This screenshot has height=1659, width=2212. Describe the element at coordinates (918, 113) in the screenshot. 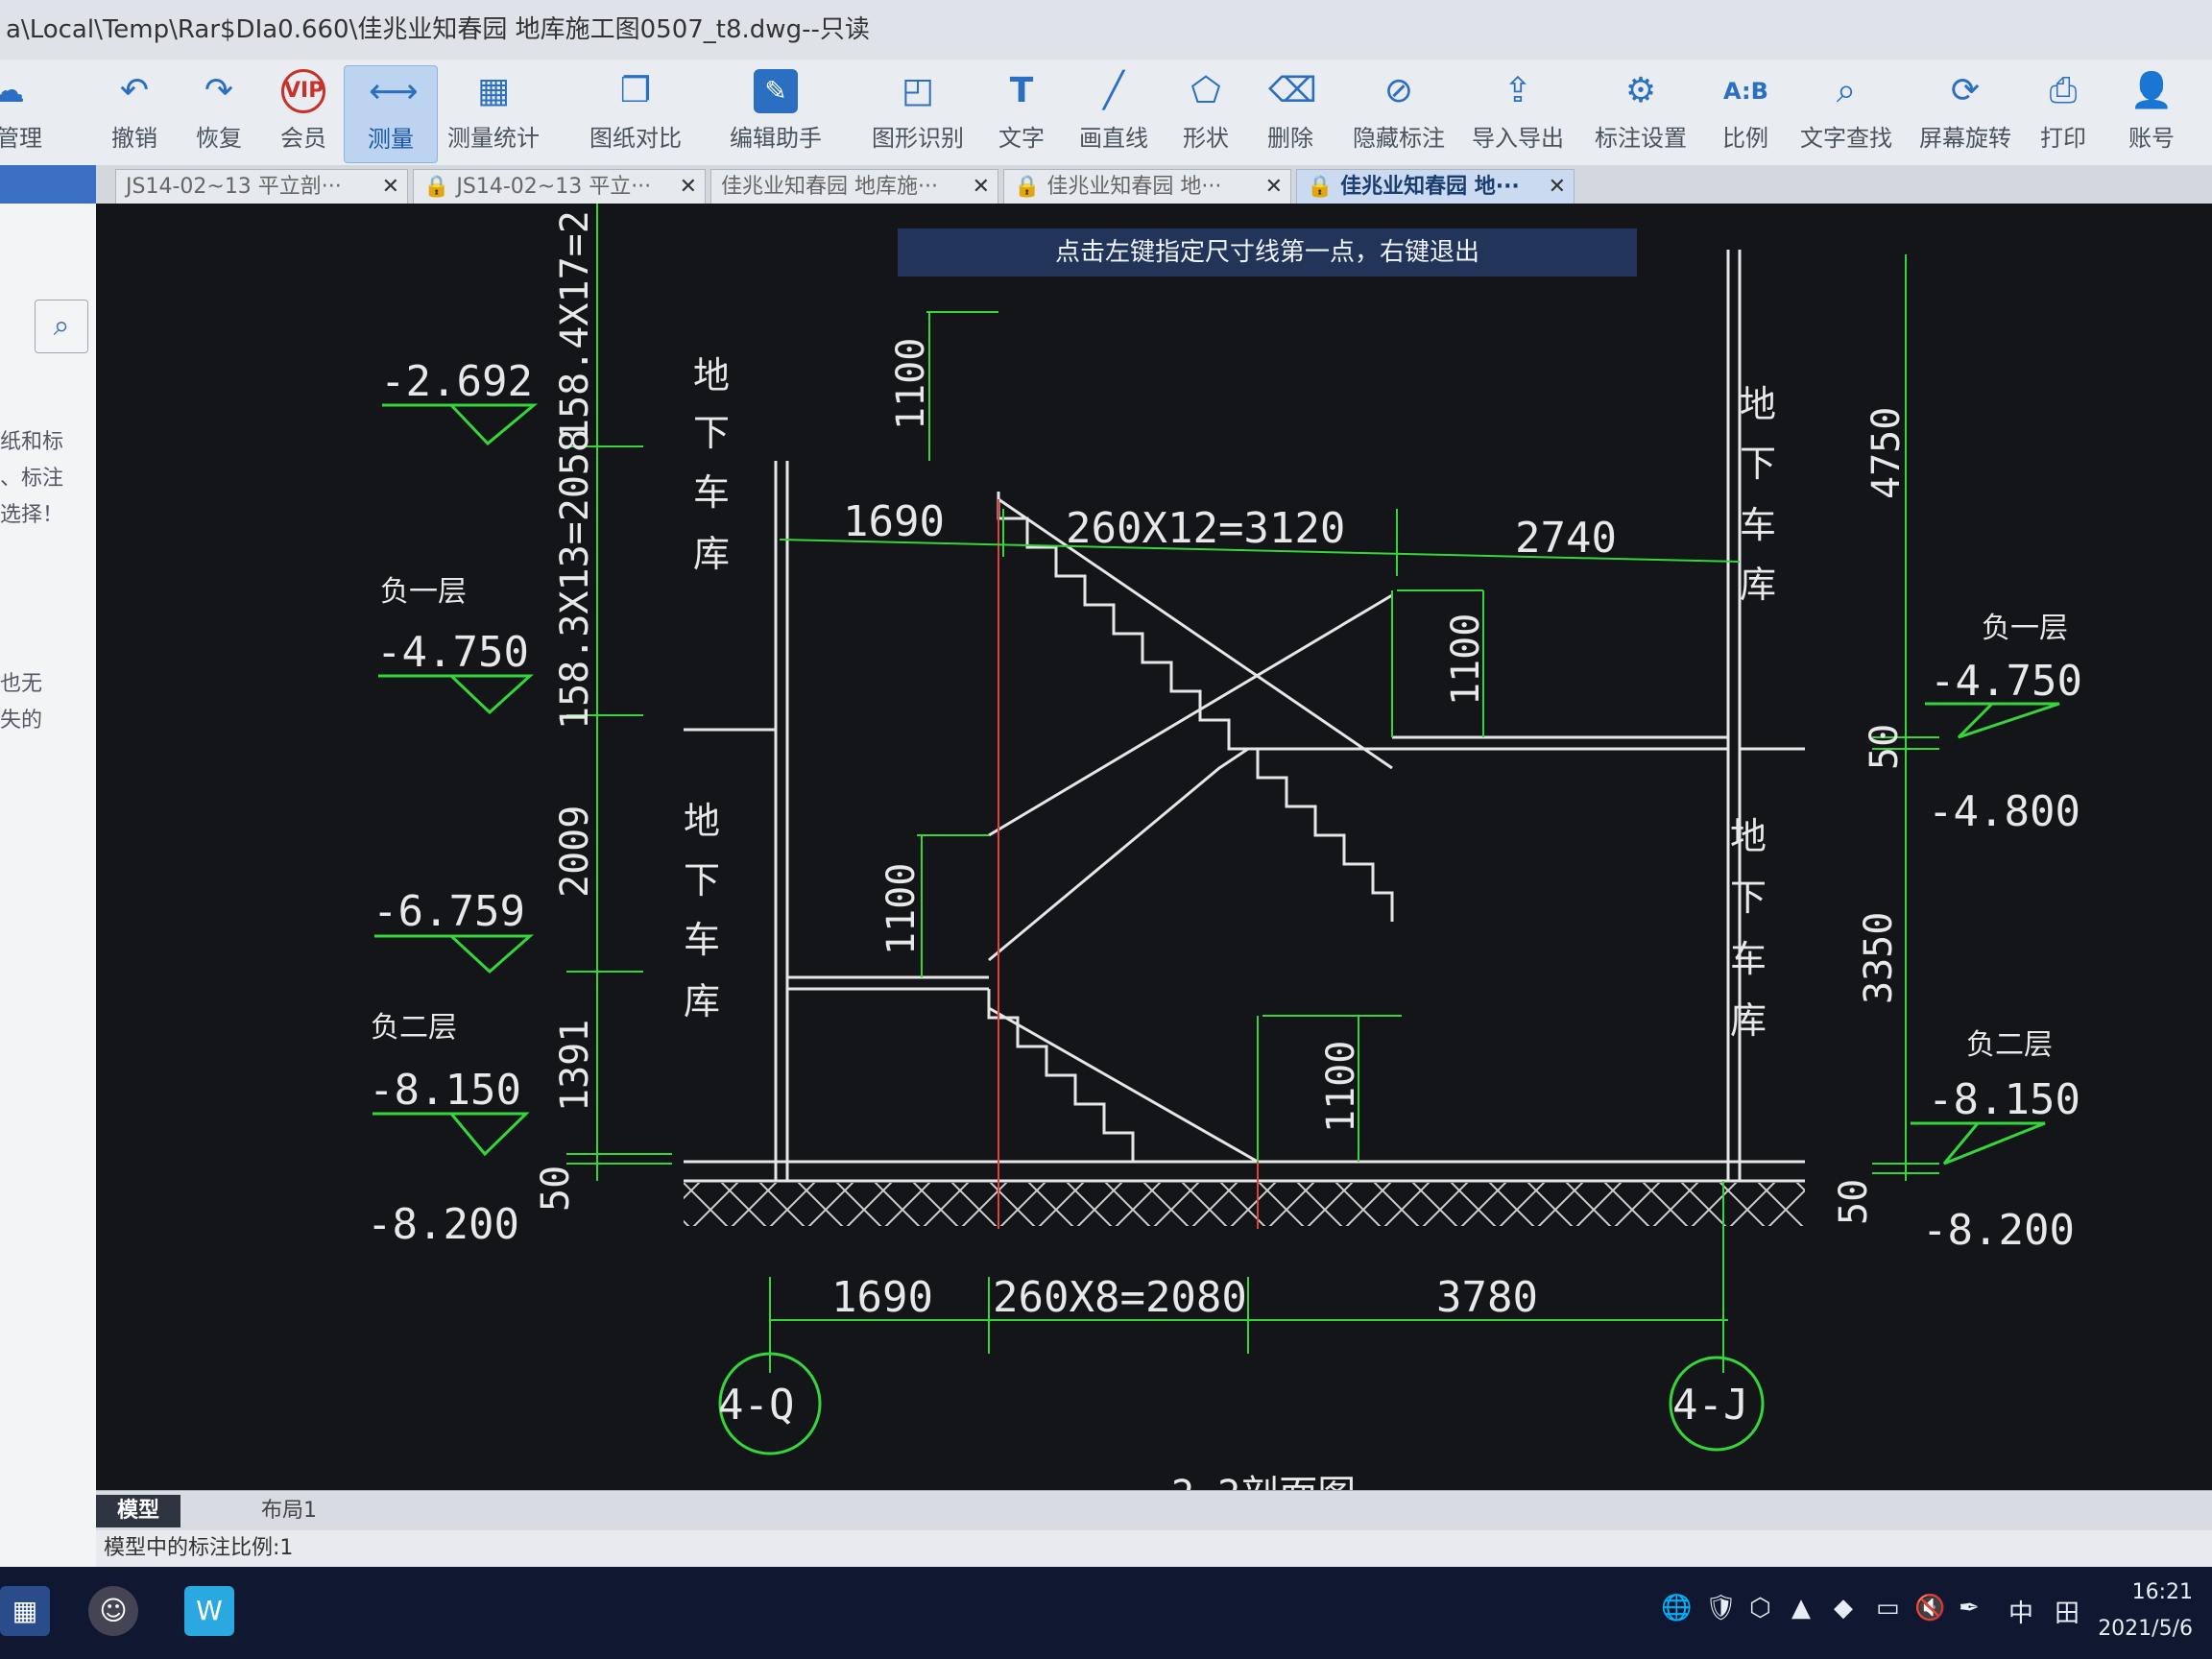

I see `shape-recognize-button: ◰ 图形识别` at that location.